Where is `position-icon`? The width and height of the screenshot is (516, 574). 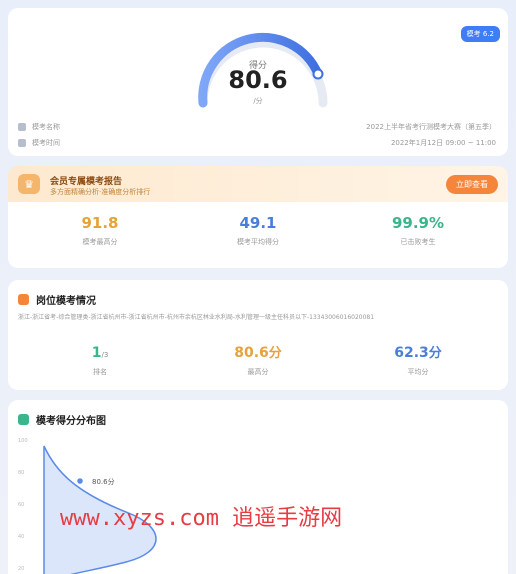
position-icon is located at coordinates (23, 299).